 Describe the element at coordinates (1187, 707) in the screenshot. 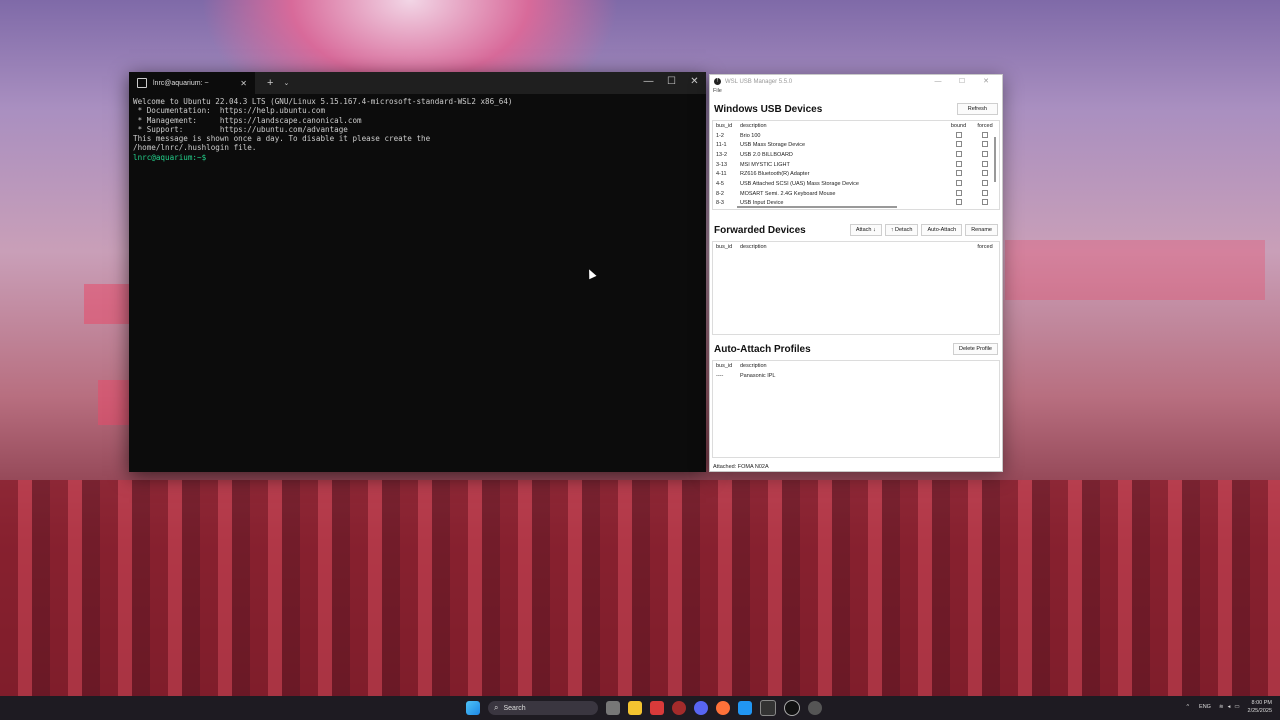

I see `chevron-up-icon: ^` at that location.